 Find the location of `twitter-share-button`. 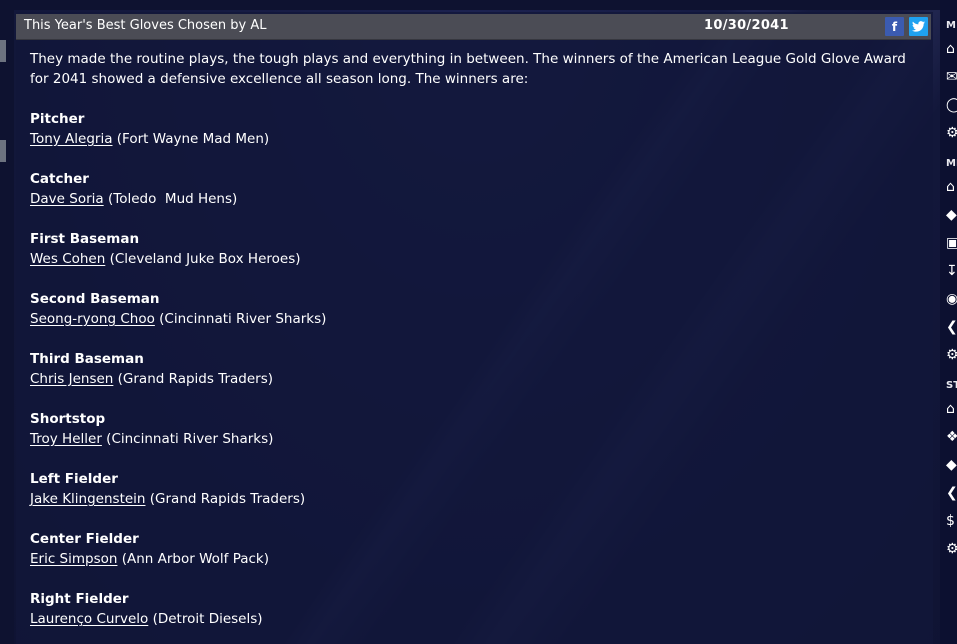

twitter-share-button is located at coordinates (918, 26).